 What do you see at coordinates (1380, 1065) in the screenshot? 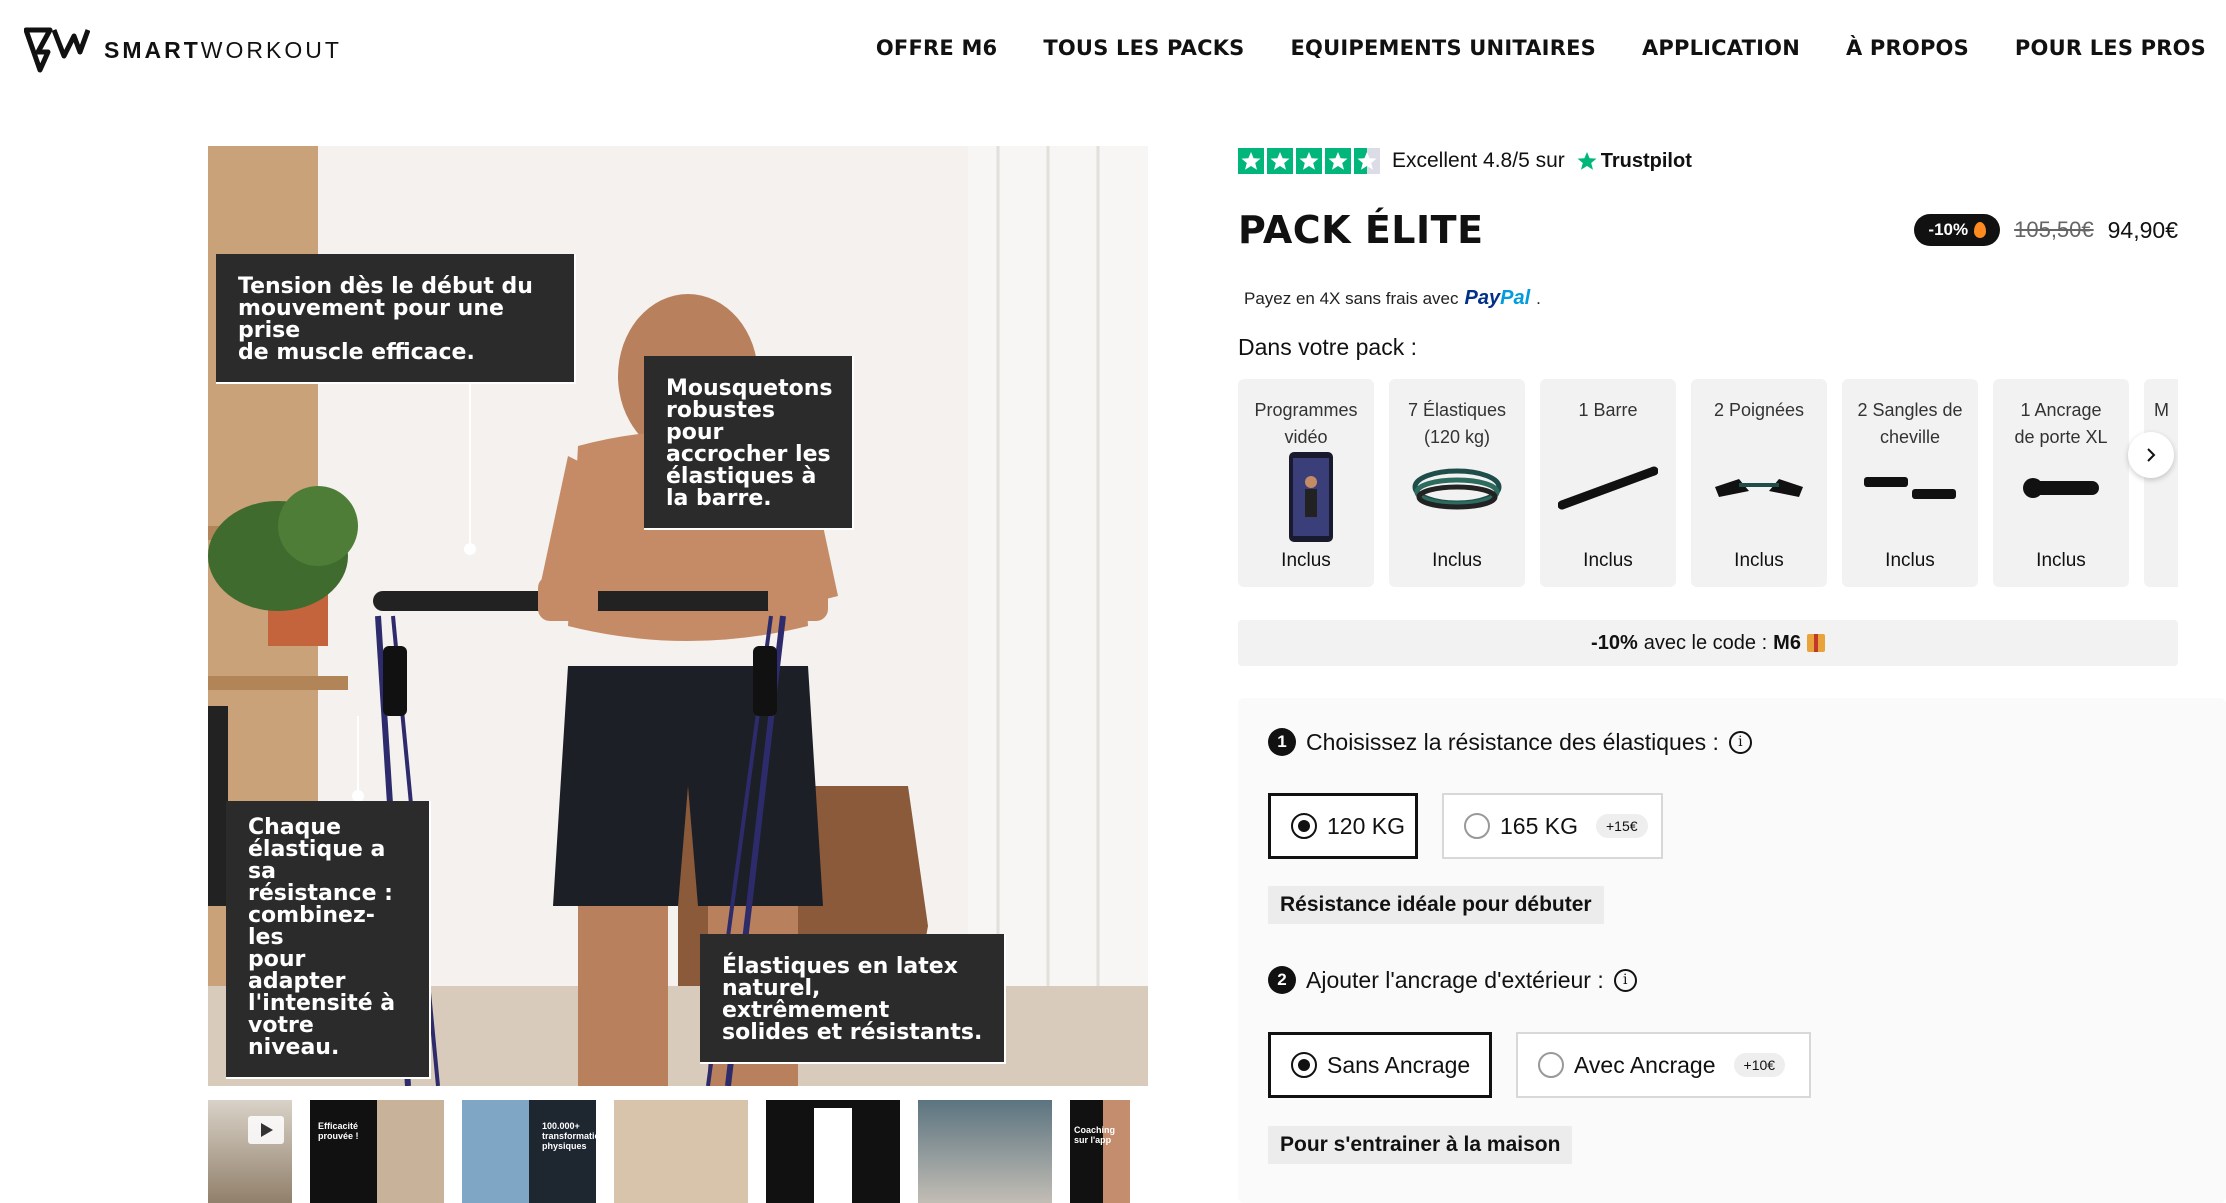
I see `option-sans-ancrage: Sans Ancrage` at bounding box center [1380, 1065].